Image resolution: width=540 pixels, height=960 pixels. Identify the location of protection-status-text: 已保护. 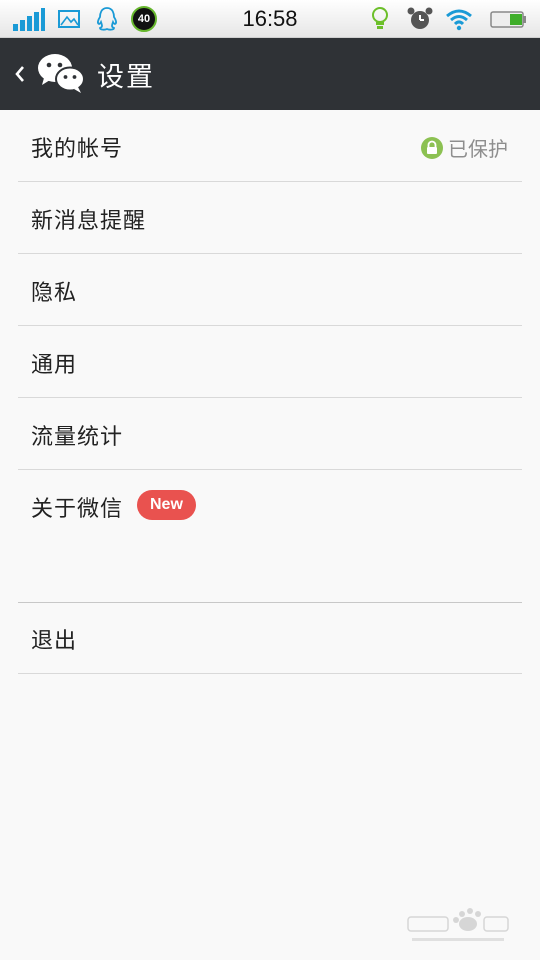
(478, 149).